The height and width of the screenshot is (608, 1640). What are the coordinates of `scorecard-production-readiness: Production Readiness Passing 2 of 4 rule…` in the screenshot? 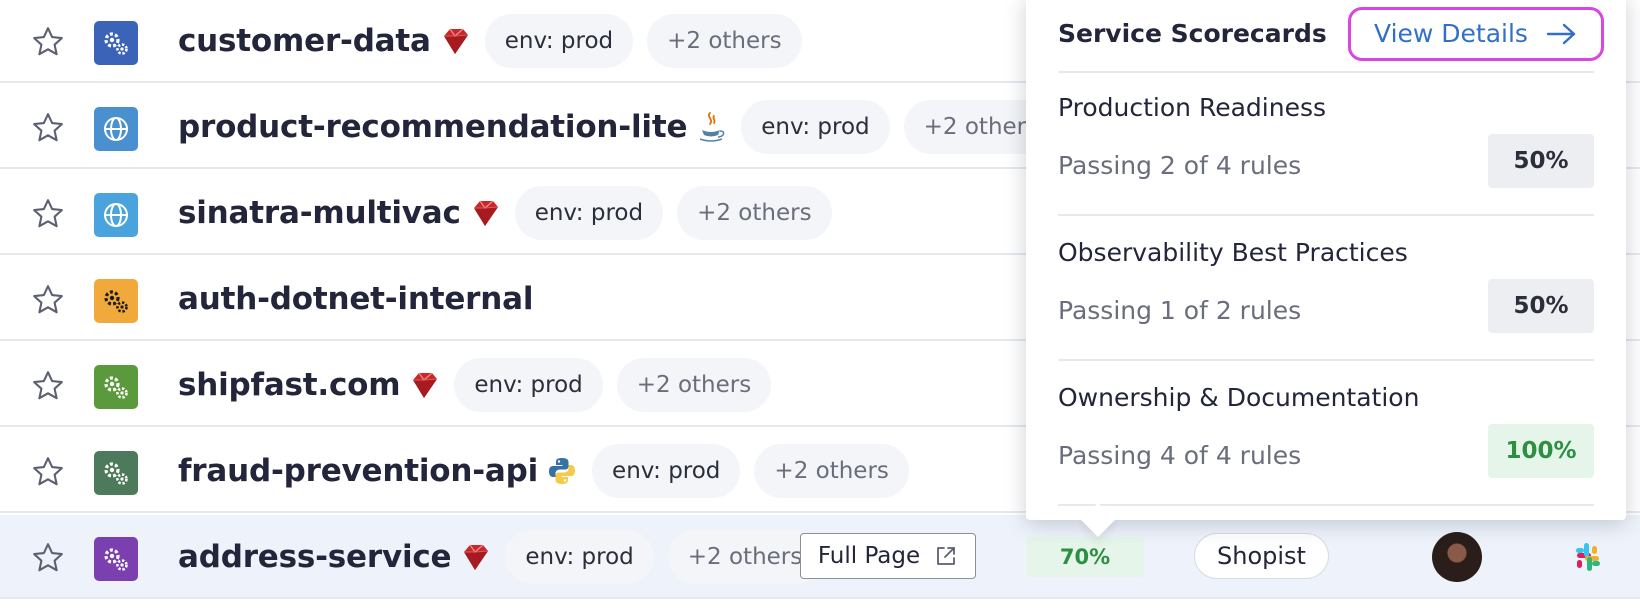 It's located at (1326, 143).